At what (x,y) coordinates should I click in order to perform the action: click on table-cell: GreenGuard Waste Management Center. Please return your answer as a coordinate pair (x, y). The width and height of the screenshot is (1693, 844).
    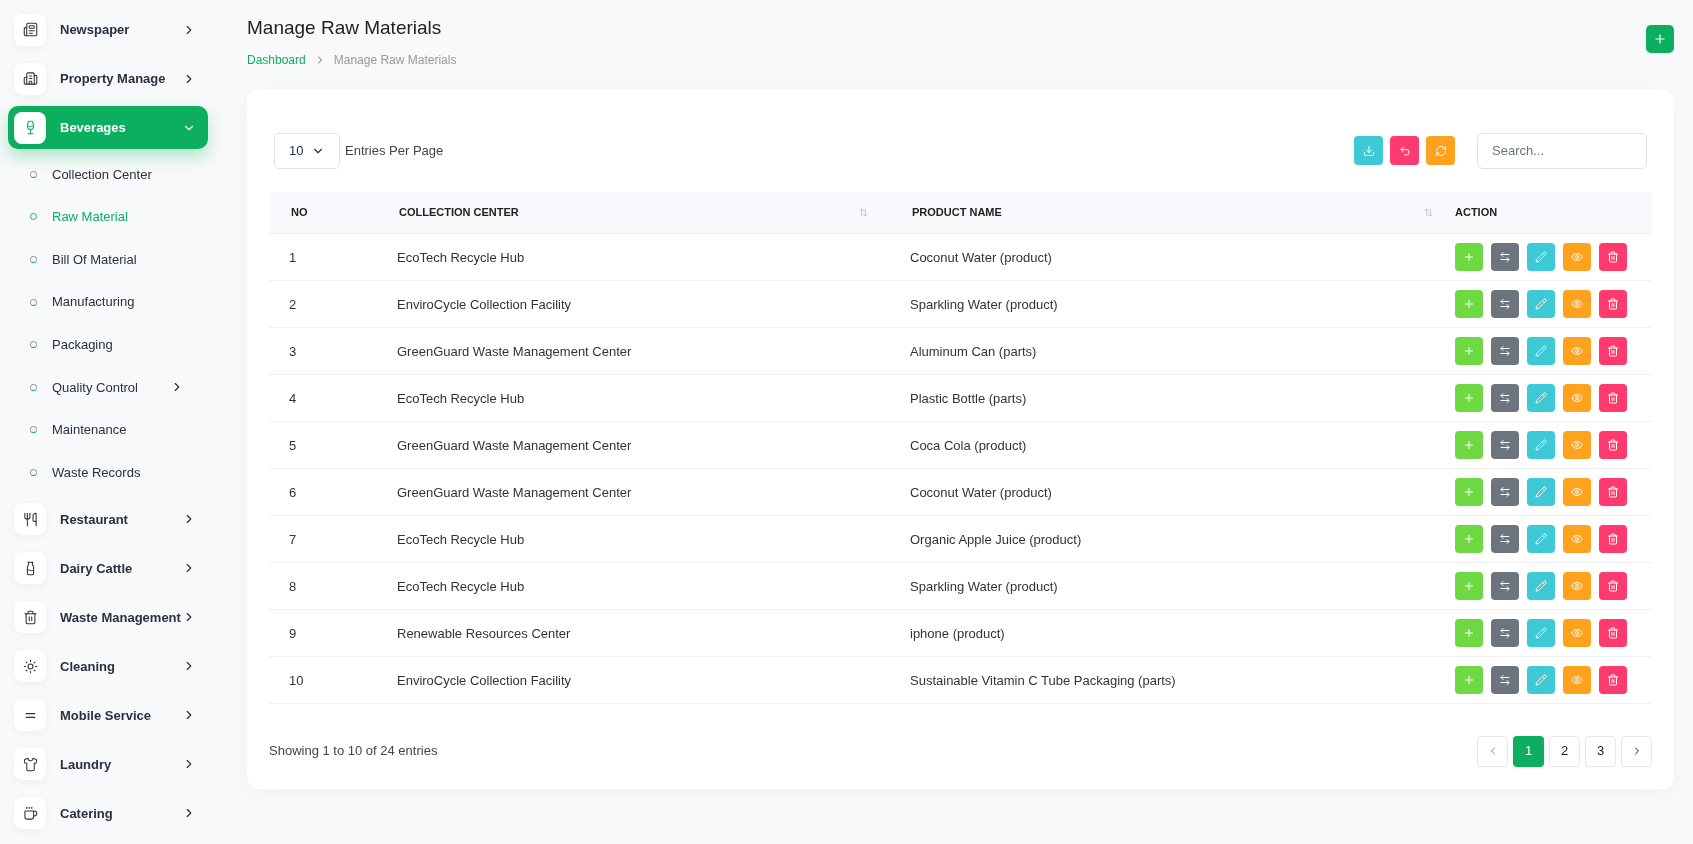
    Looking at the image, I should click on (514, 492).